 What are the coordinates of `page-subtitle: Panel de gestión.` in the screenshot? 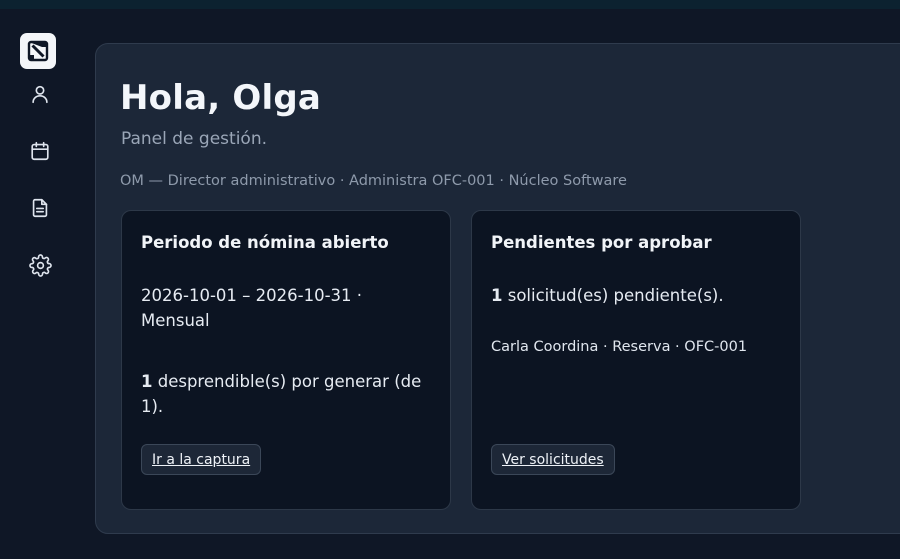 It's located at (194, 139).